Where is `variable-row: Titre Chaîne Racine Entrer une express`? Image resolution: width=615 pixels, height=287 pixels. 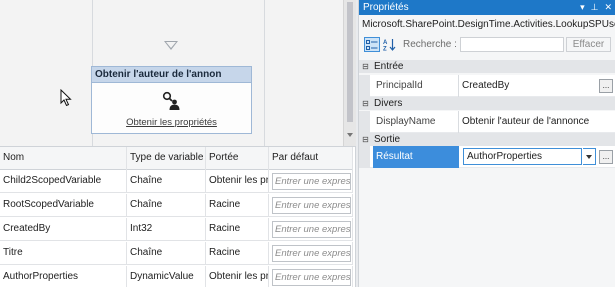
variable-row: Titre Chaîne Racine Entrer une express is located at coordinates (176, 253).